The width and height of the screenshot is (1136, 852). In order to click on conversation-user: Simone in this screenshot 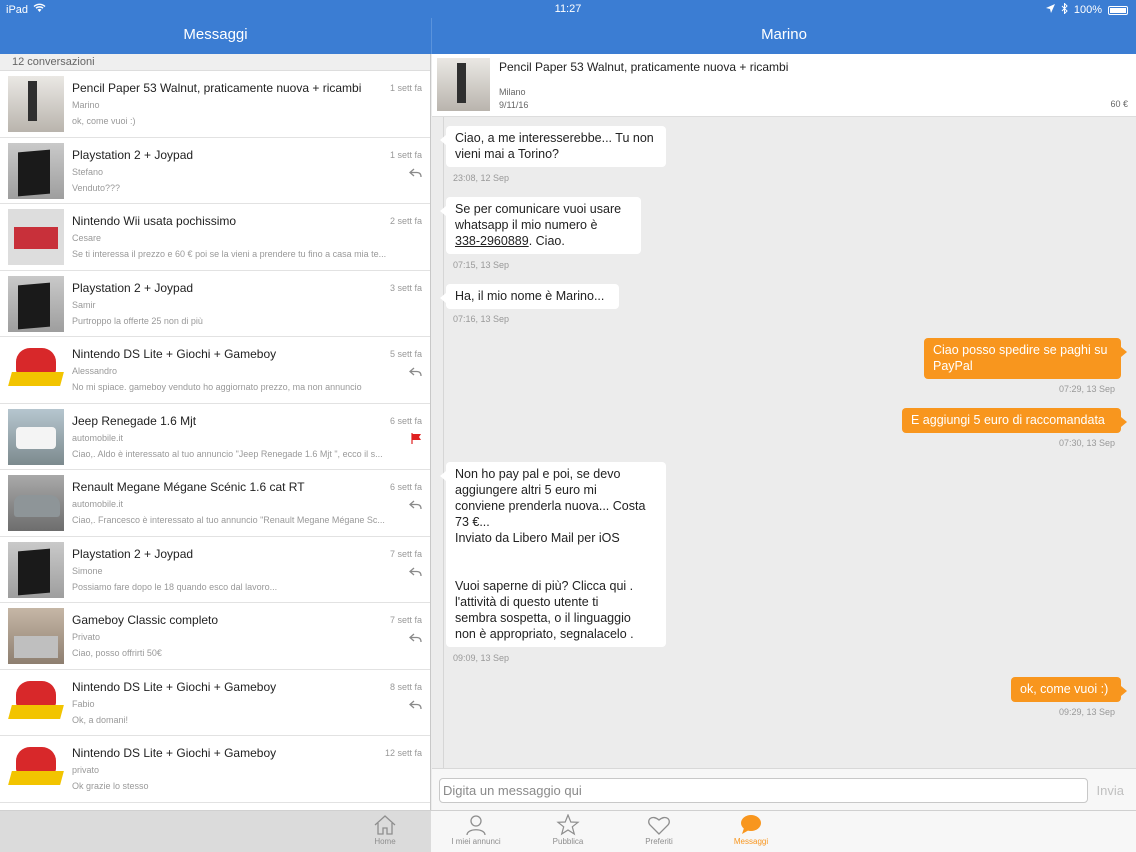, I will do `click(87, 570)`.